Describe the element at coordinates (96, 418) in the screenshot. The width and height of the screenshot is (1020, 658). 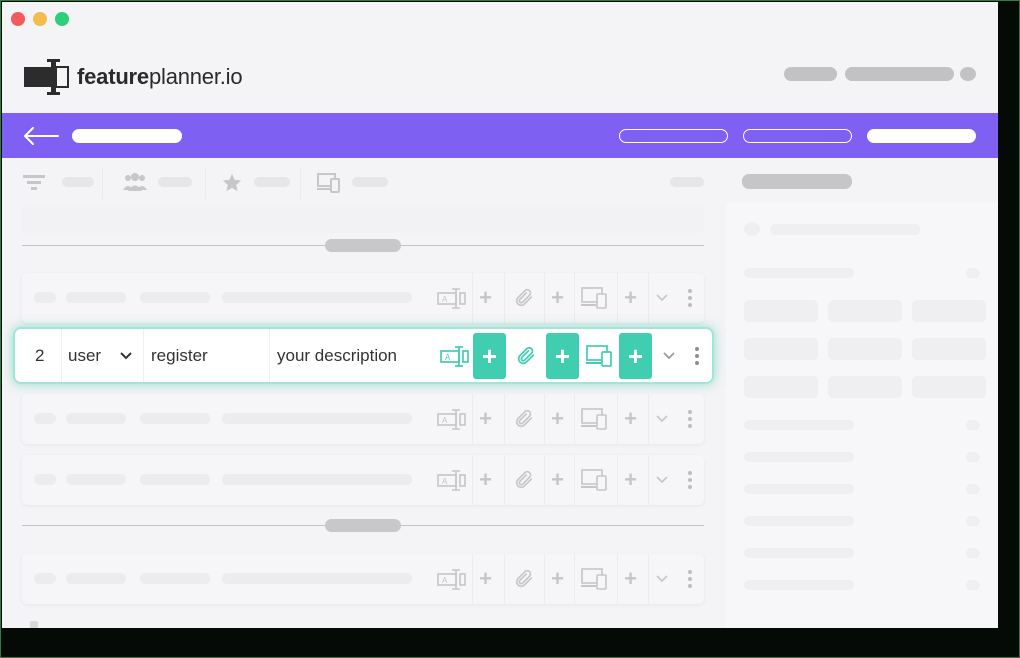
I see `row-role-placeholder` at that location.